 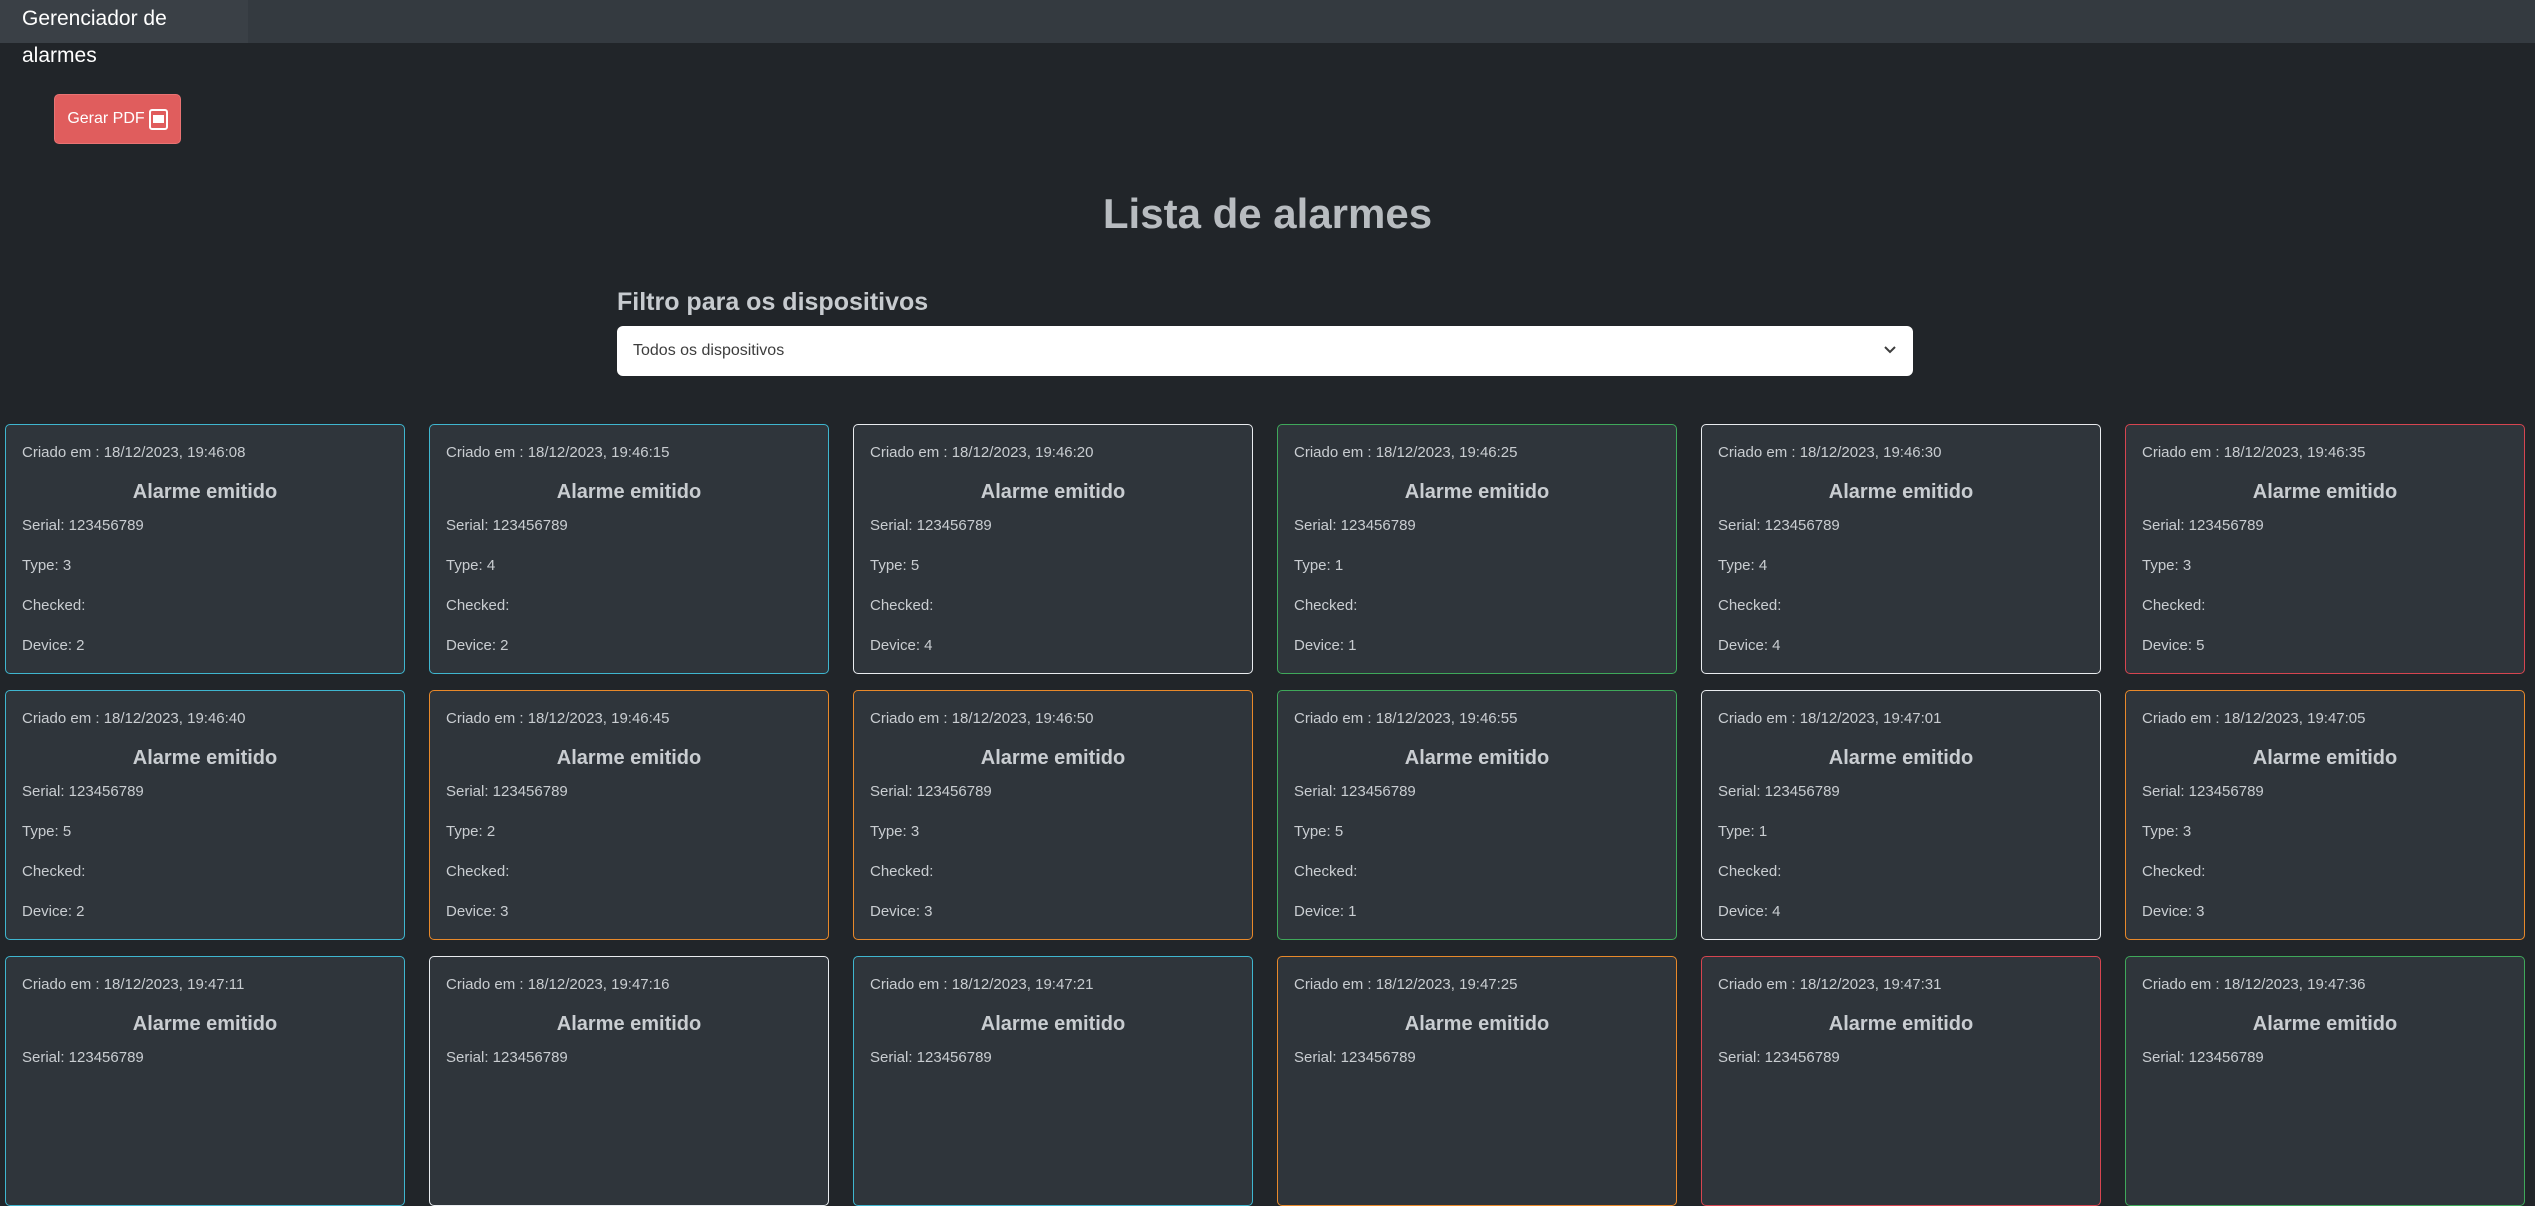 I want to click on alarm-created-at: Criado em : 18/12/2023, 19:46:20, so click(x=982, y=452).